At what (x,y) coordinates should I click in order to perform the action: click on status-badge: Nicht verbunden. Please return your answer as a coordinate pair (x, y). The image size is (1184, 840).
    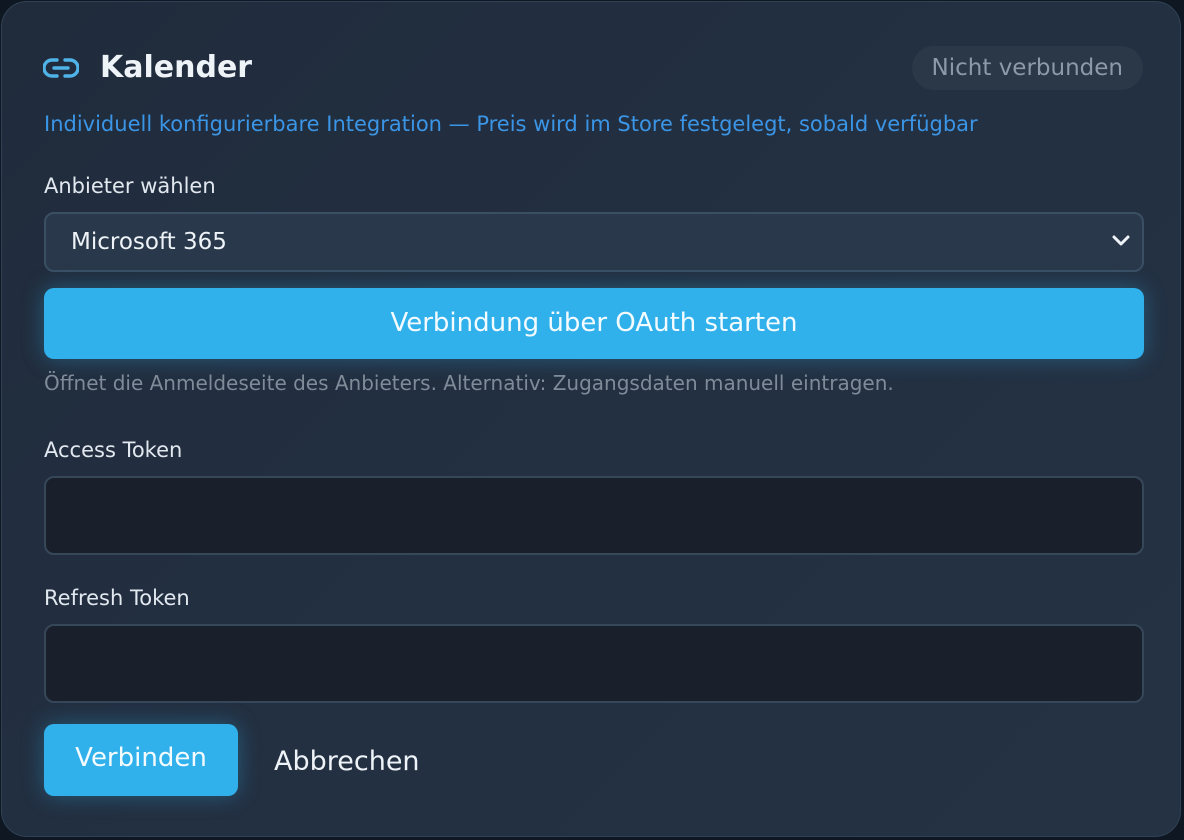
    Looking at the image, I should click on (1027, 68).